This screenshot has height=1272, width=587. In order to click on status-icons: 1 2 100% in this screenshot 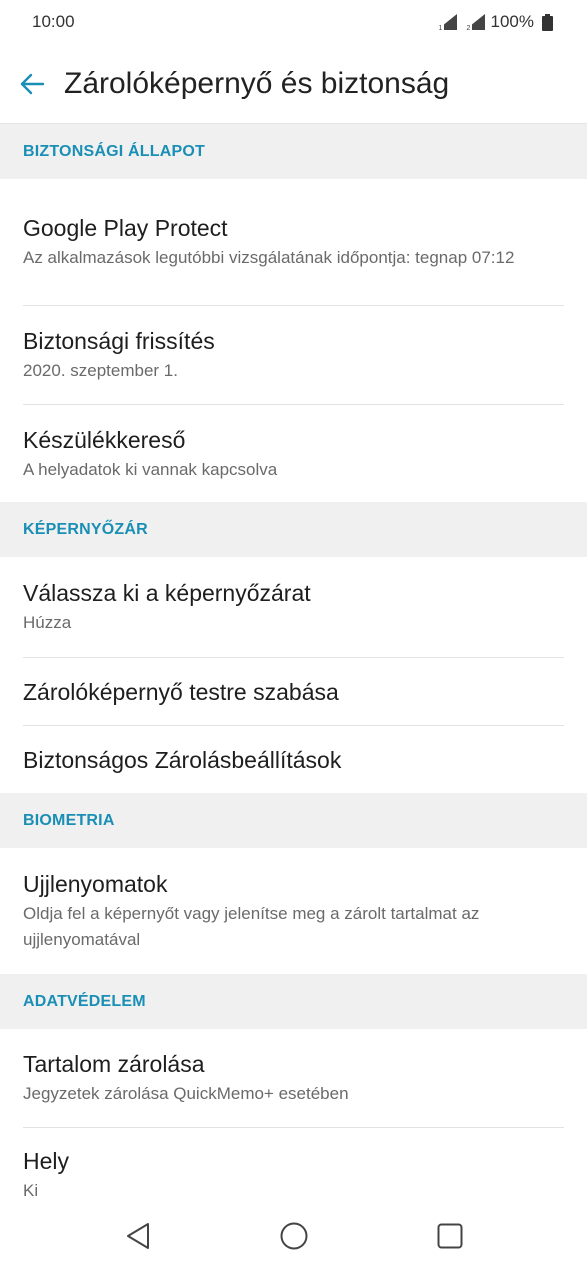, I will do `click(494, 22)`.